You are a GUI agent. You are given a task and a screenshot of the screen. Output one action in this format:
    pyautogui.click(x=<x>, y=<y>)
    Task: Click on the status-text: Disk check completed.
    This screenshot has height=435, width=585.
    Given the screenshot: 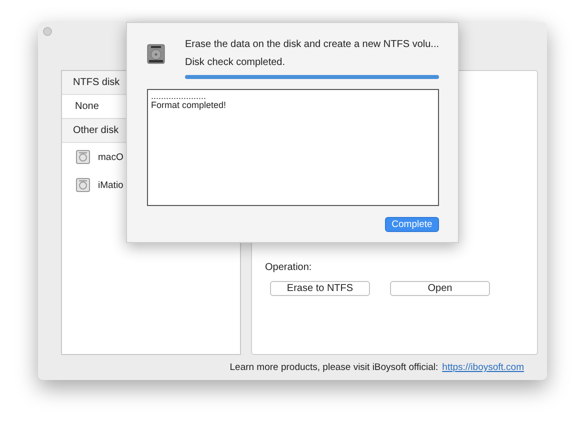 What is the action you would take?
    pyautogui.click(x=235, y=62)
    